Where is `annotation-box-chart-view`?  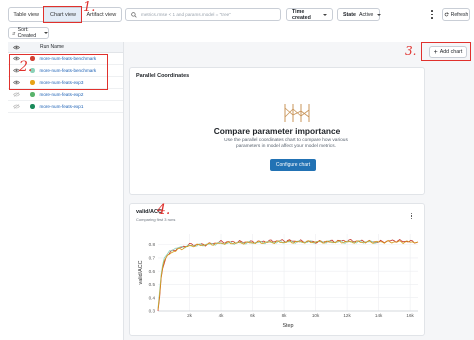 annotation-box-chart-view is located at coordinates (62, 14).